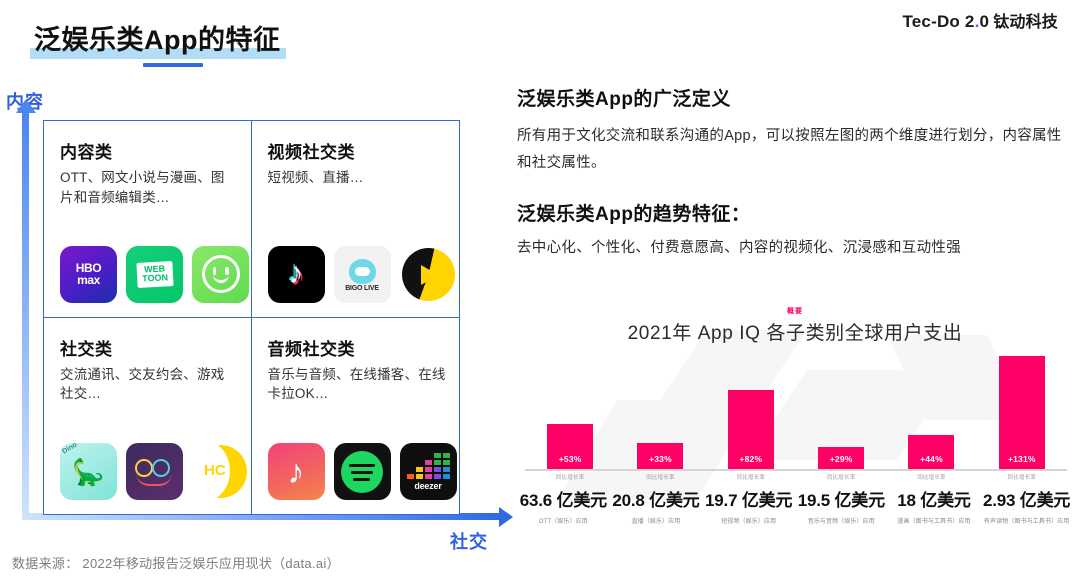 This screenshot has width=1080, height=582. I want to click on bar-growth-label: +33%, so click(660, 459).